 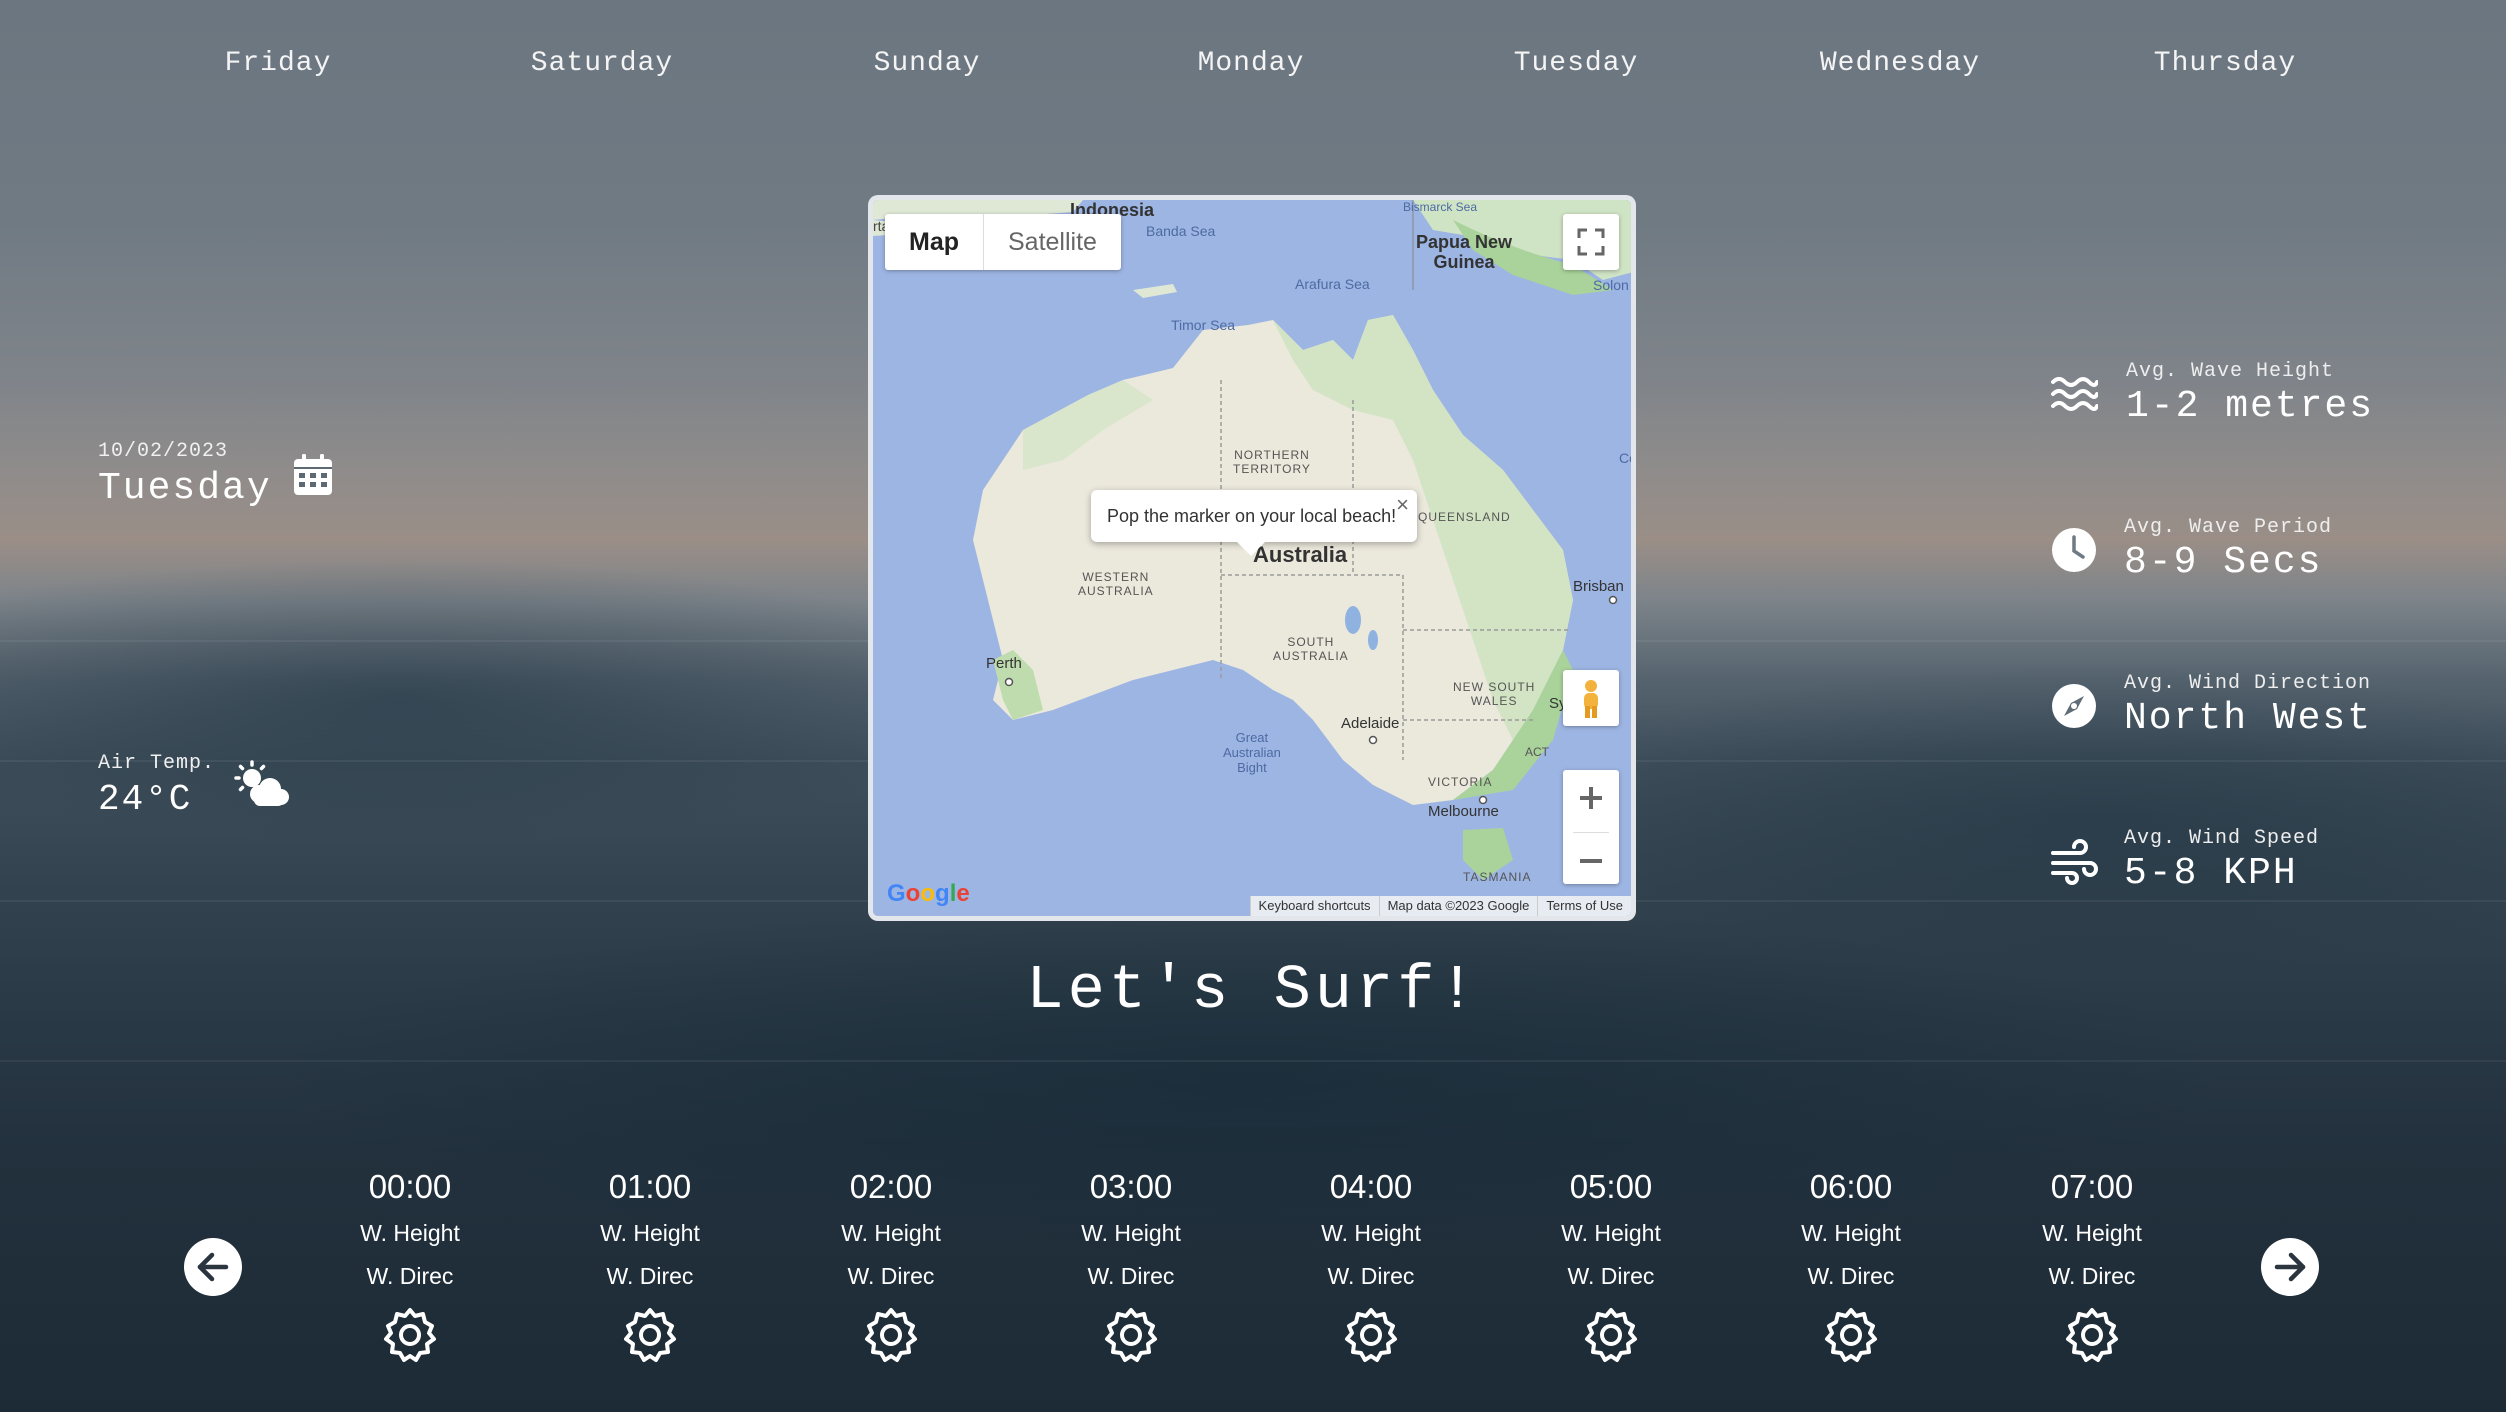 What do you see at coordinates (1251, 63) in the screenshot?
I see `tab-monday: Monday` at bounding box center [1251, 63].